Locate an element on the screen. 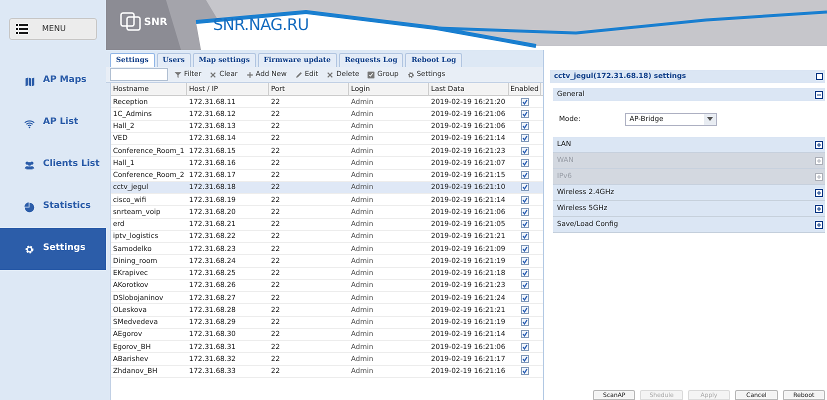 The width and height of the screenshot is (827, 400). site-title: SNR.NAG.RU is located at coordinates (261, 25).